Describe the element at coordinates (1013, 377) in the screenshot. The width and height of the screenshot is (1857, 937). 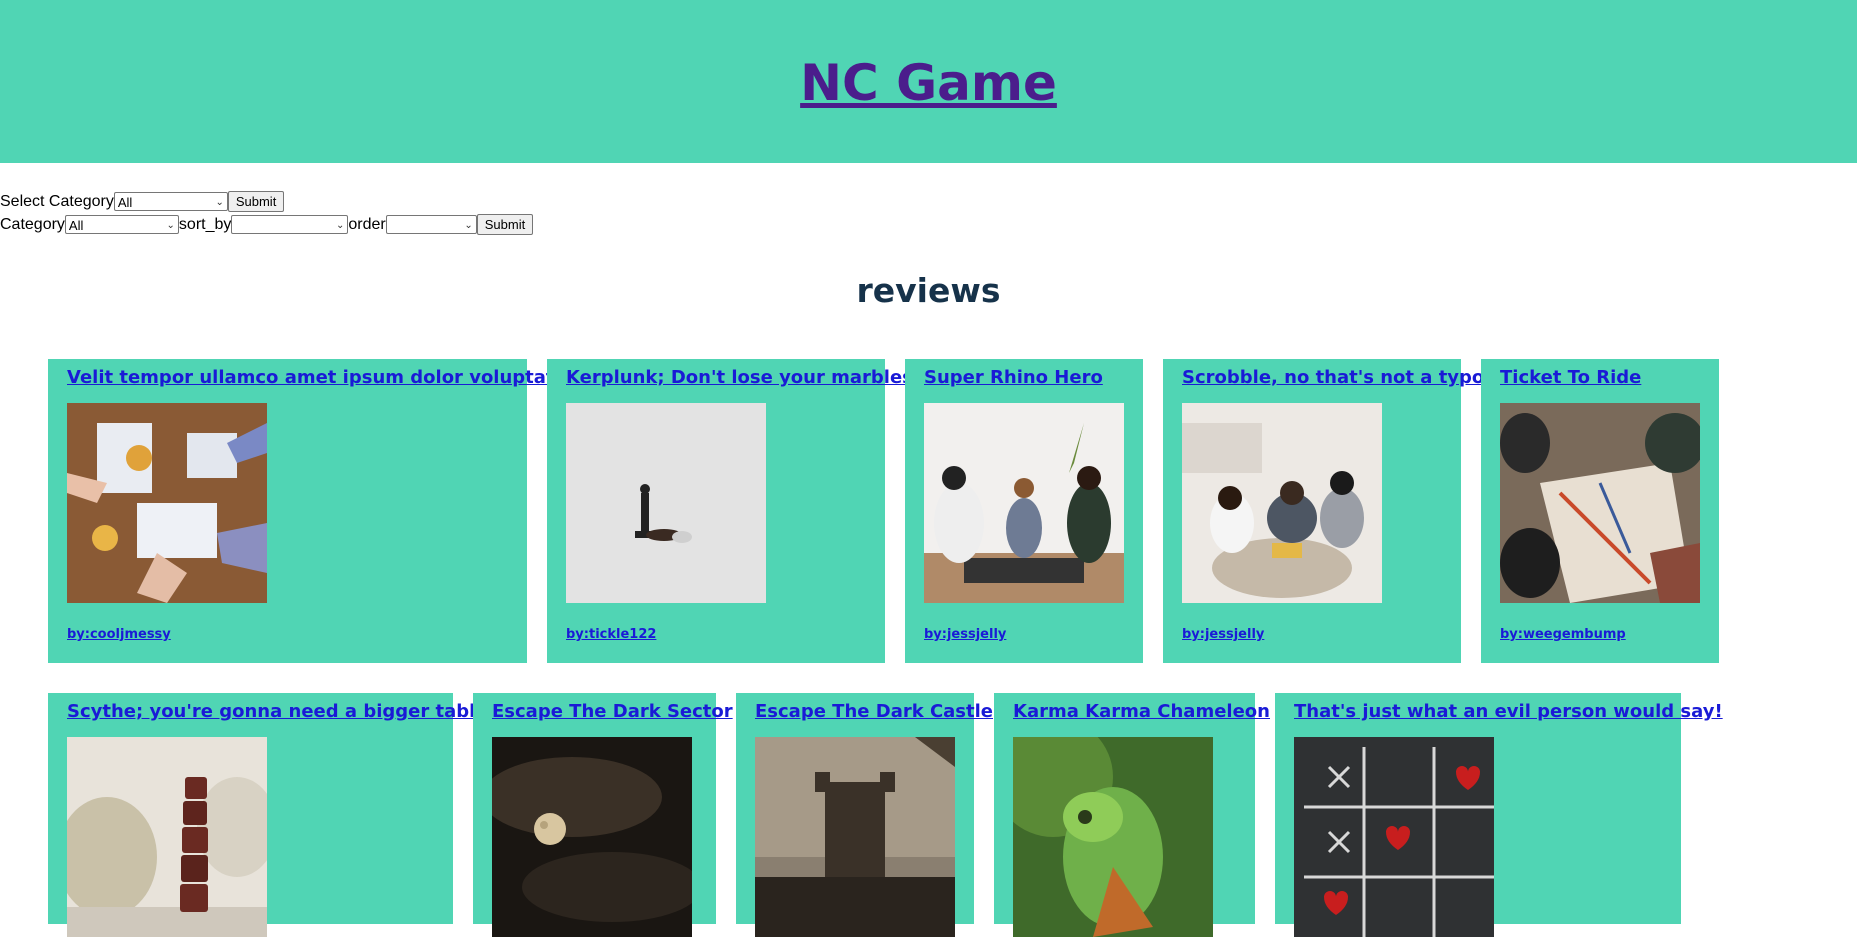
I see `review-title-link: Super Rhino Hero` at that location.